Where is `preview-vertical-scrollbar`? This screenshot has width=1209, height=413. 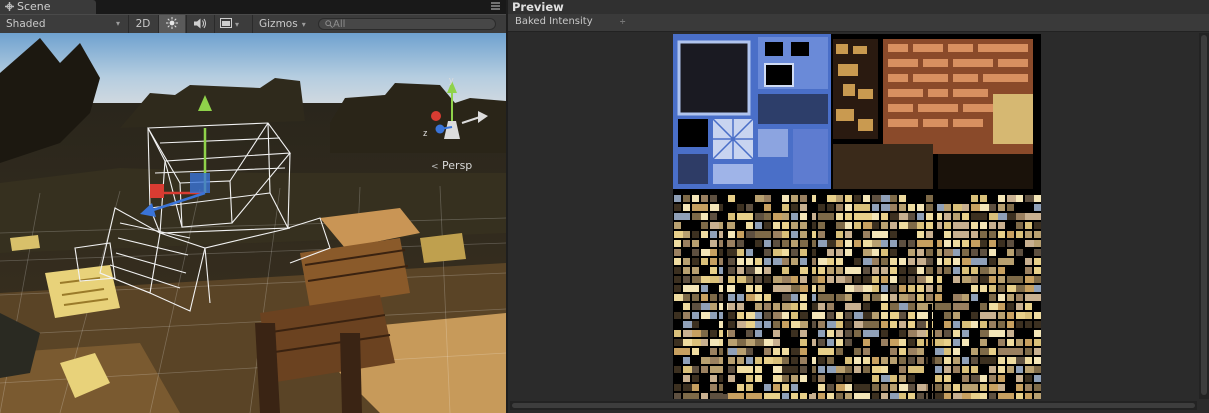 preview-vertical-scrollbar is located at coordinates (1204, 216).